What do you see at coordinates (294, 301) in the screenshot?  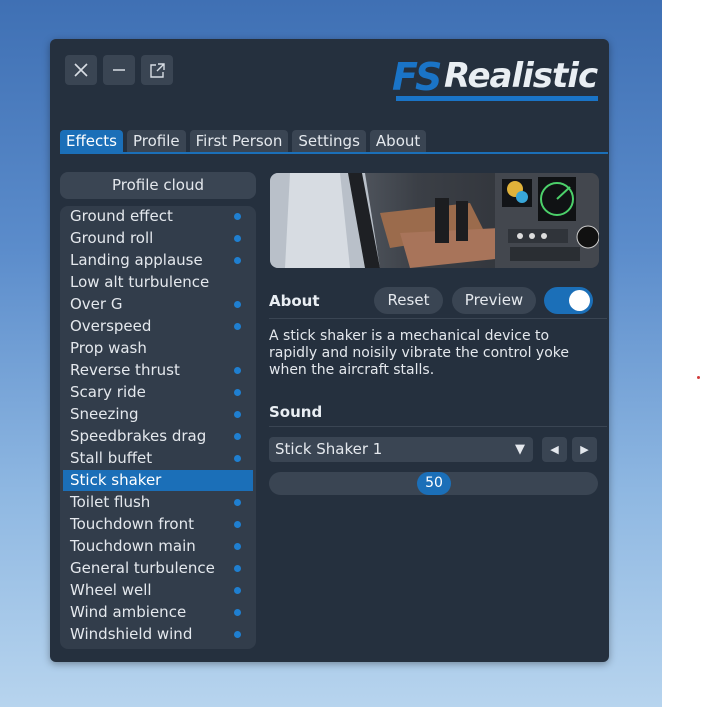 I see `about-heading: About` at bounding box center [294, 301].